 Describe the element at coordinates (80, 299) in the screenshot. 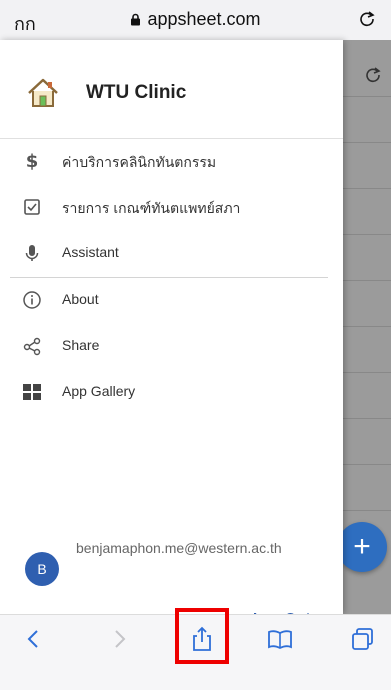

I see `menu-item-label: About` at that location.